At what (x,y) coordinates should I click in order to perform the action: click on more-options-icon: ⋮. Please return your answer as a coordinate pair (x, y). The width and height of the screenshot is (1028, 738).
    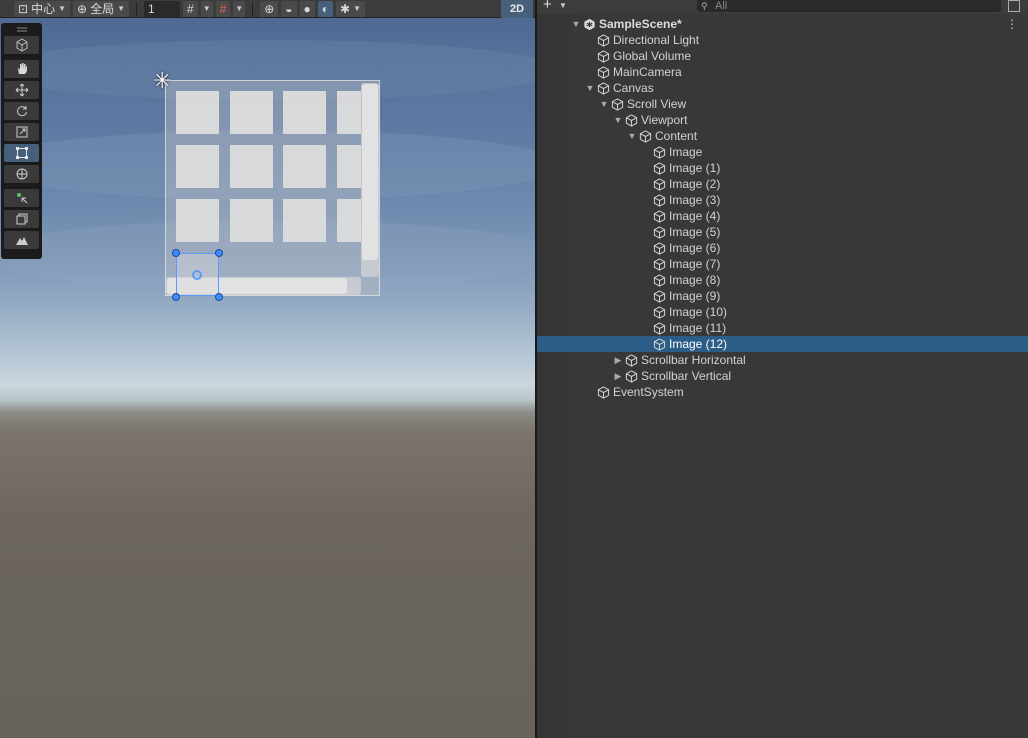
    Looking at the image, I should click on (1012, 24).